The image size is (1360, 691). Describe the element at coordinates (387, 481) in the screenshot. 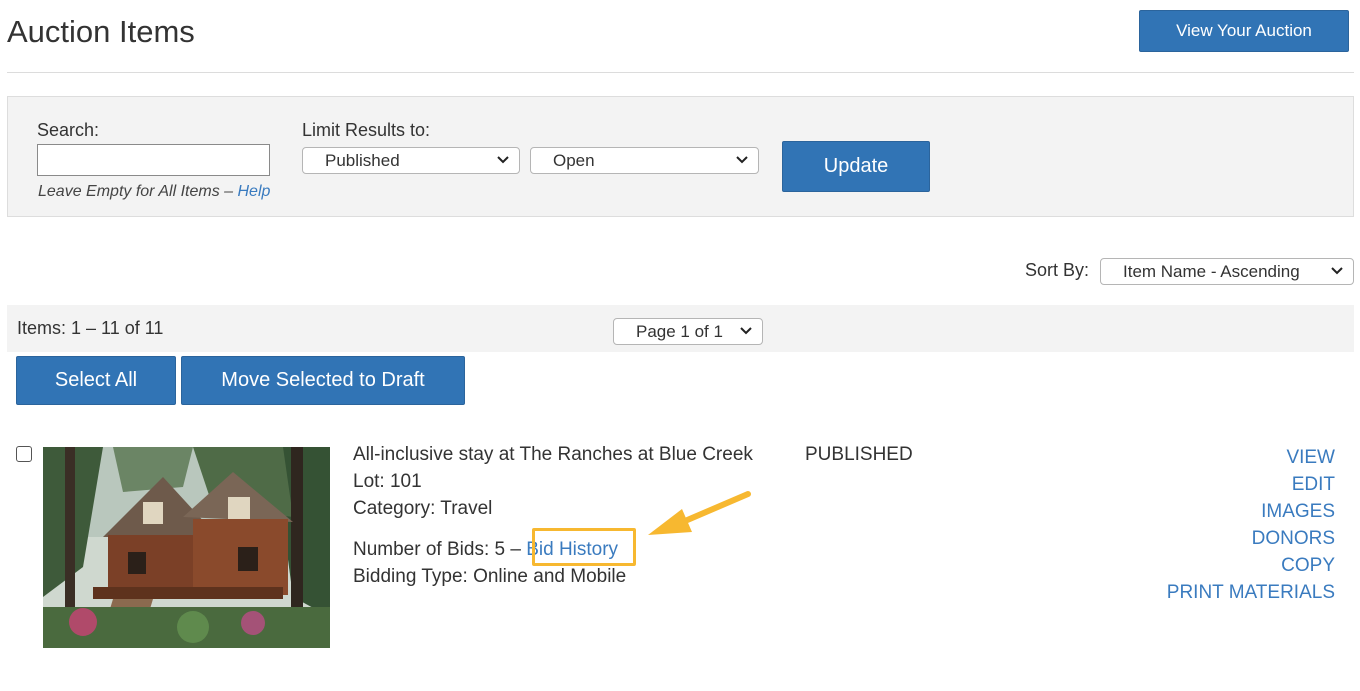

I see `item-lot: Lot: 101` at that location.